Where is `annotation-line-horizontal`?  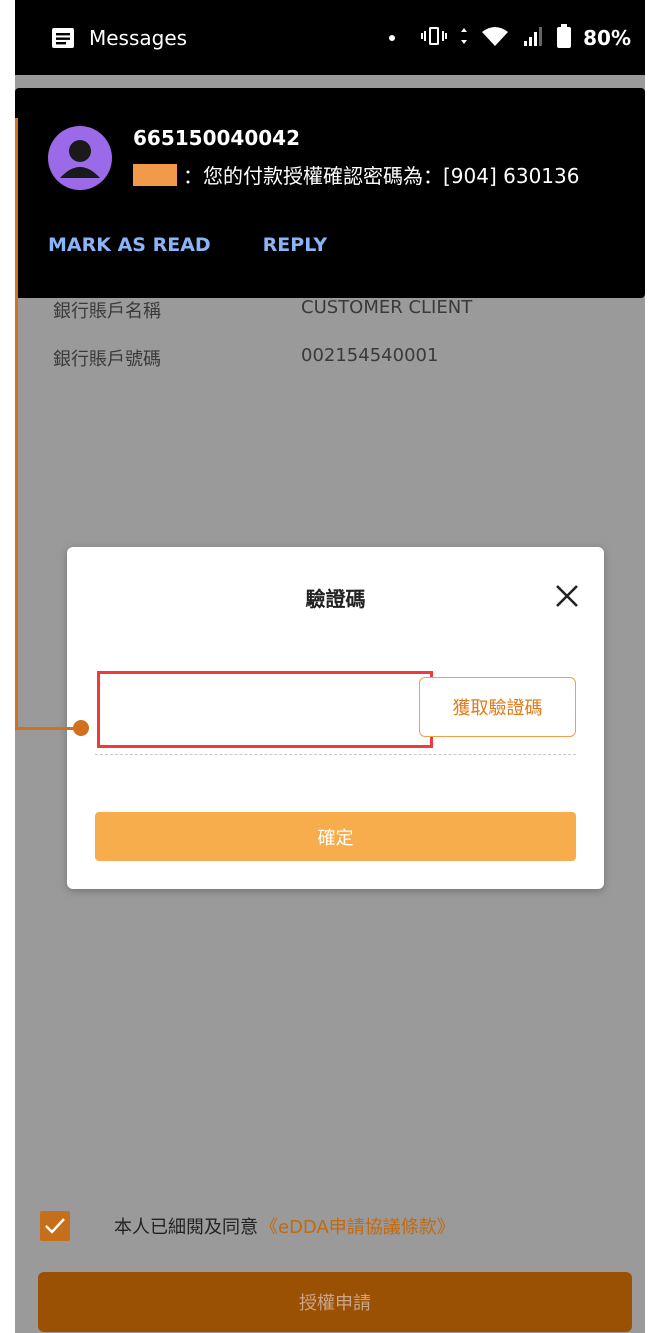
annotation-line-horizontal is located at coordinates (47, 728).